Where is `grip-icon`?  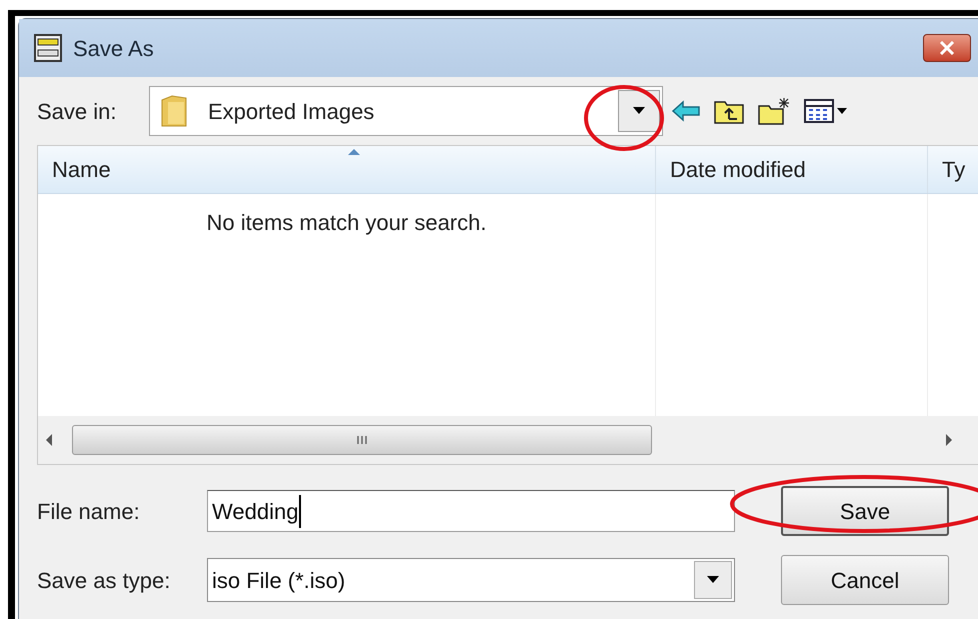
grip-icon is located at coordinates (362, 440).